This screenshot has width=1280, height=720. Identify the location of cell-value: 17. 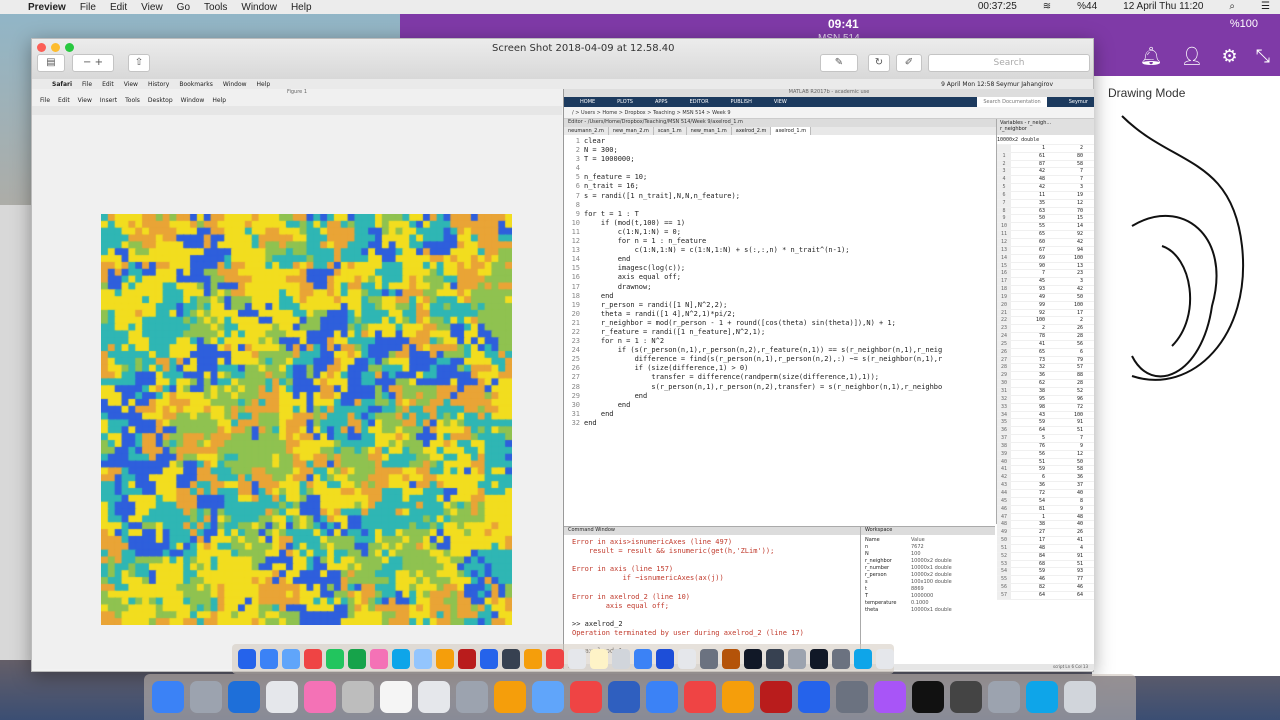
(1079, 312).